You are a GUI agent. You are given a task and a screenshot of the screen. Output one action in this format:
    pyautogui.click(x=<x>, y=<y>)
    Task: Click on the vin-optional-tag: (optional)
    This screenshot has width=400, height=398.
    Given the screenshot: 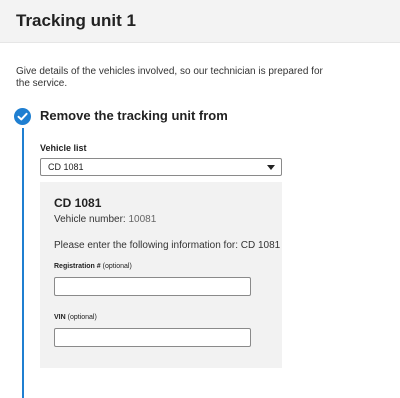 What is the action you would take?
    pyautogui.click(x=82, y=317)
    